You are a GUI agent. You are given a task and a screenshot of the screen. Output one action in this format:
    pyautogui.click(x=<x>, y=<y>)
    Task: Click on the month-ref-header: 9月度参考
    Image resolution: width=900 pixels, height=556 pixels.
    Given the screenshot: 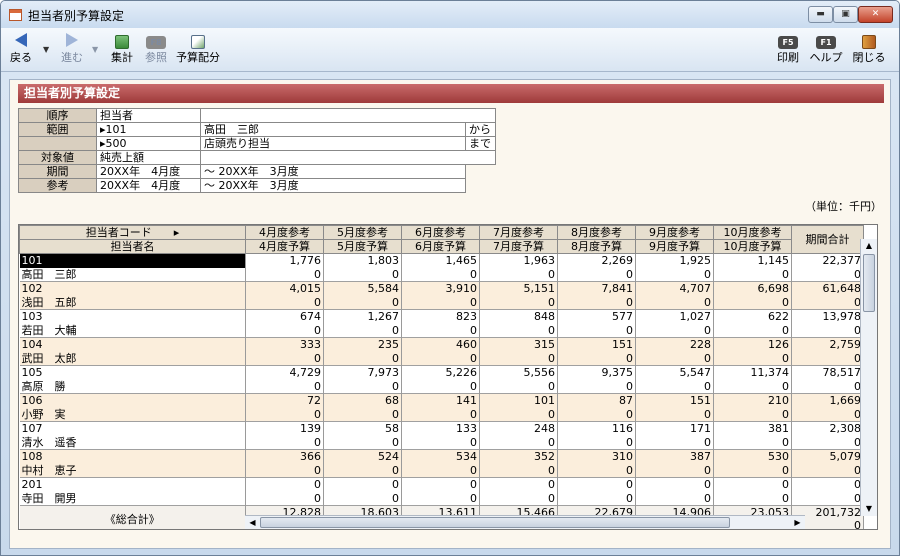 What is the action you would take?
    pyautogui.click(x=674, y=232)
    